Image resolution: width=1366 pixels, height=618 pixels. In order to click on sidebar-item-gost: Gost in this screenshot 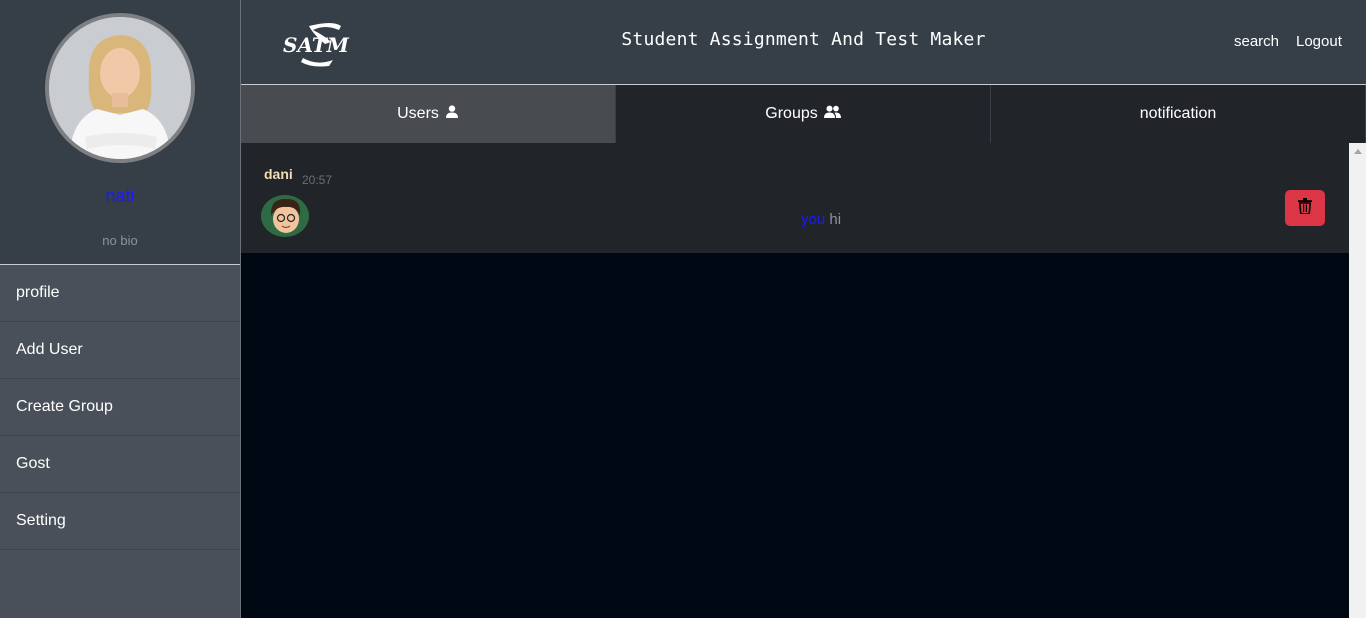, I will do `click(120, 464)`.